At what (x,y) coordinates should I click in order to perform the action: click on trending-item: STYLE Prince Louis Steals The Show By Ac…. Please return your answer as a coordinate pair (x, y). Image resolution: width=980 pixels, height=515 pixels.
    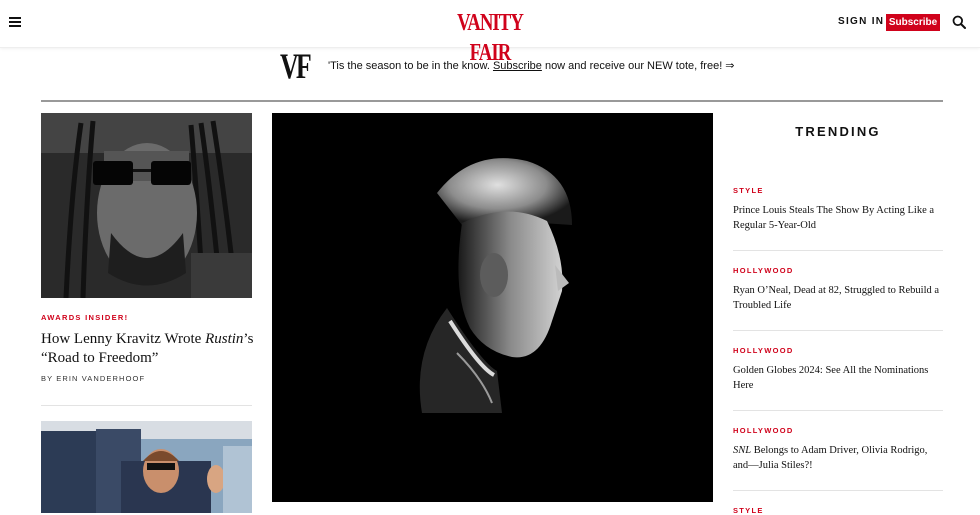
    Looking at the image, I should click on (838, 209).